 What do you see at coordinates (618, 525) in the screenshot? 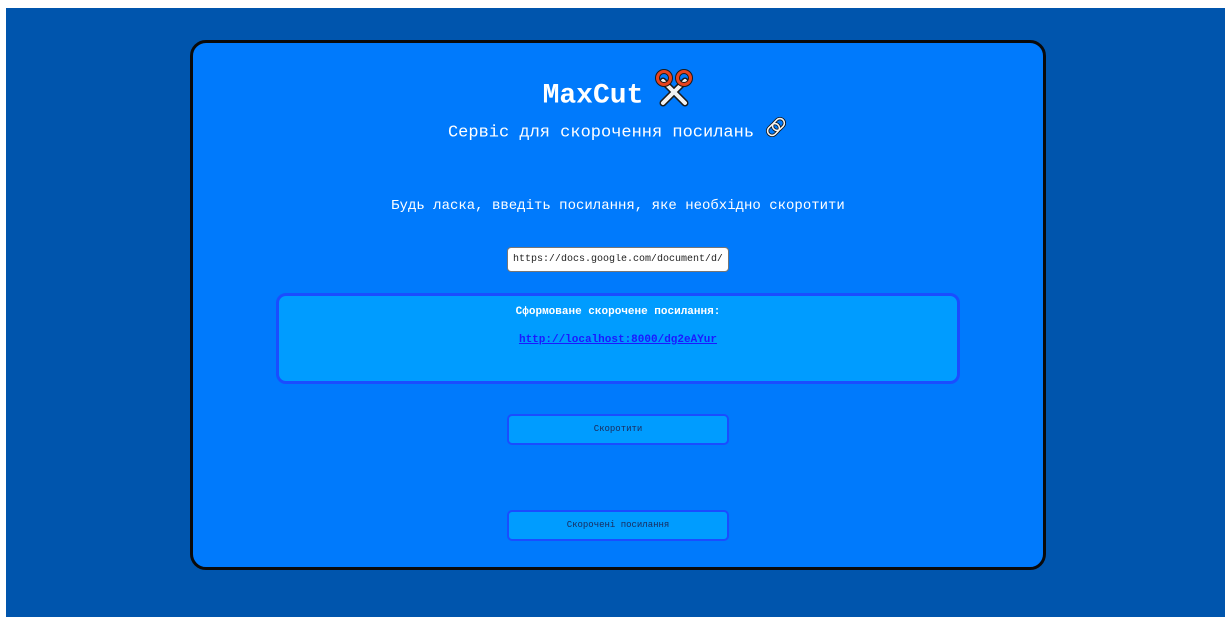
I see `shortened-links-button: Скорочені посилання` at bounding box center [618, 525].